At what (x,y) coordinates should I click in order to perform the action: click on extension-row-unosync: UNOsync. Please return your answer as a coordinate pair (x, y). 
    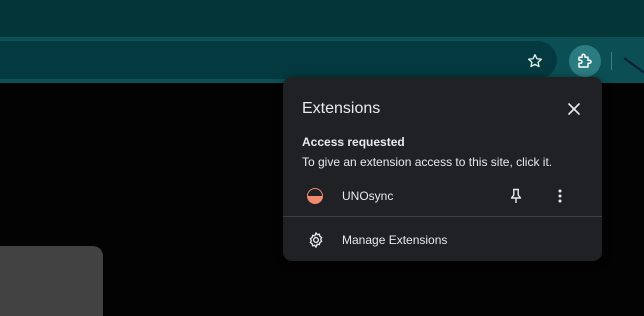
    Looking at the image, I should click on (442, 196).